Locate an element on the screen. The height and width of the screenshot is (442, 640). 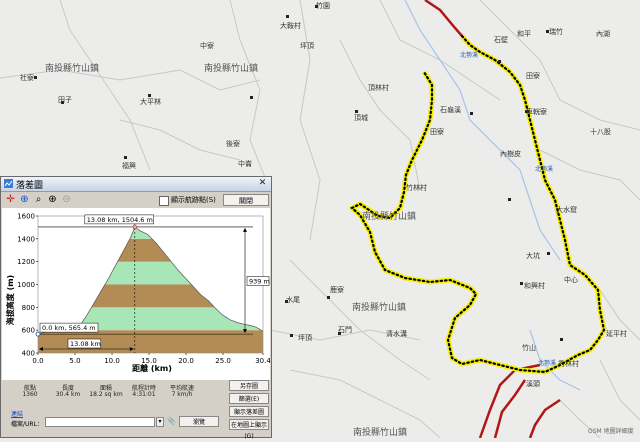
stat-value: 30.4 km is located at coordinates (68, 394).